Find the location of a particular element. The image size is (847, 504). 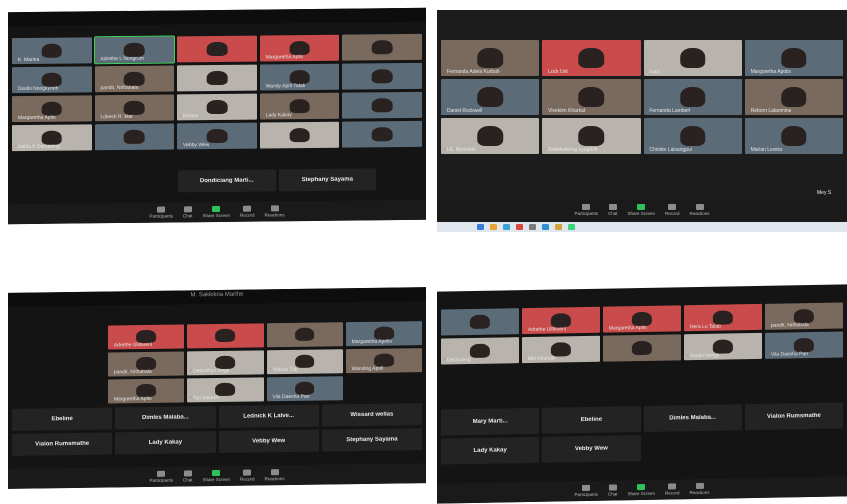

participant-video-tile: ∕ Dioditi Nongk is located at coordinates (723, 346).